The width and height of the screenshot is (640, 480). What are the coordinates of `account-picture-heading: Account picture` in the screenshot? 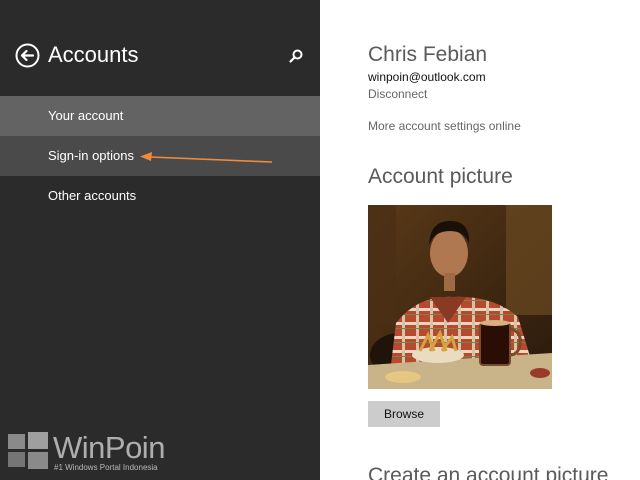 It's located at (440, 176).